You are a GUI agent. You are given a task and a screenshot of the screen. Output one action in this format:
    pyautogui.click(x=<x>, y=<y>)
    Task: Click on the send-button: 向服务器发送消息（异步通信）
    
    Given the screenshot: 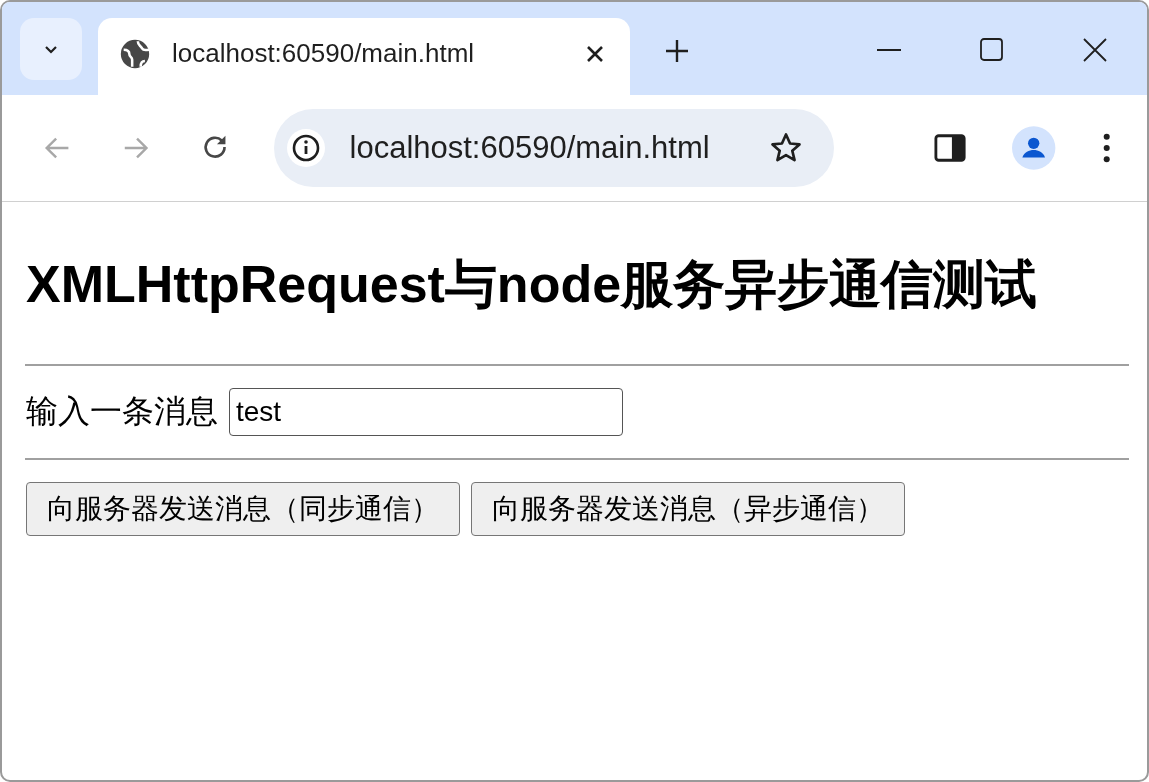 What is the action you would take?
    pyautogui.click(x=688, y=509)
    